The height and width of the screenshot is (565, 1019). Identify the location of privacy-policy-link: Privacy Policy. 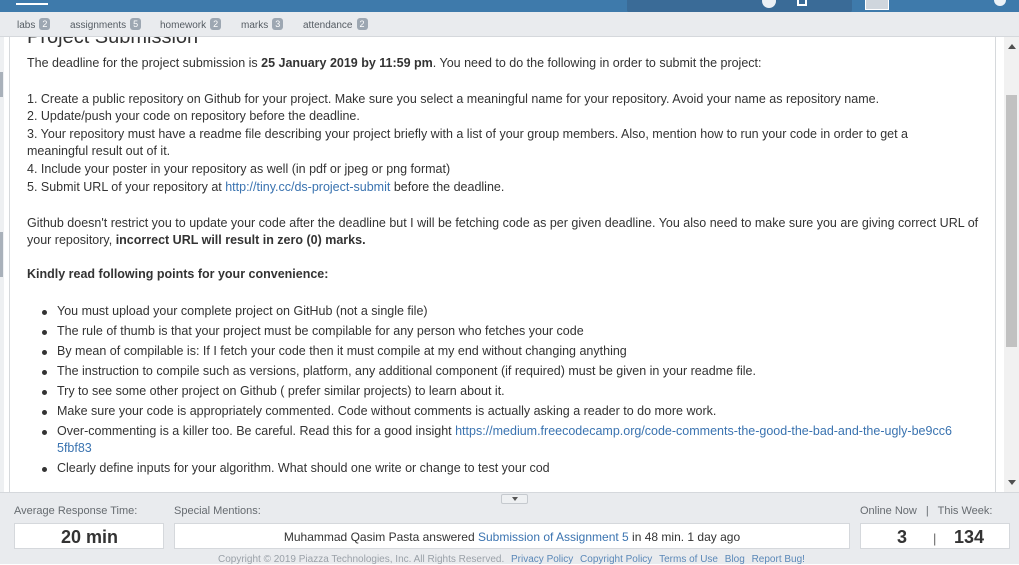
(542, 559).